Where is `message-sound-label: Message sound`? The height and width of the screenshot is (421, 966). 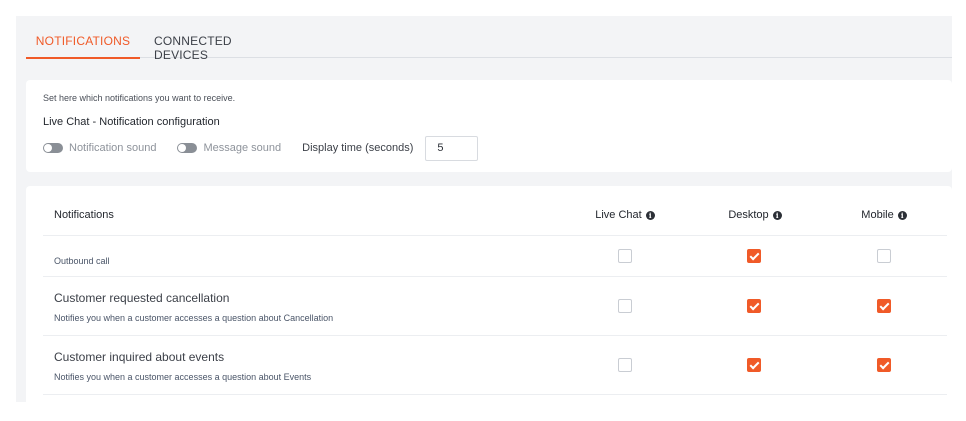 message-sound-label: Message sound is located at coordinates (242, 148).